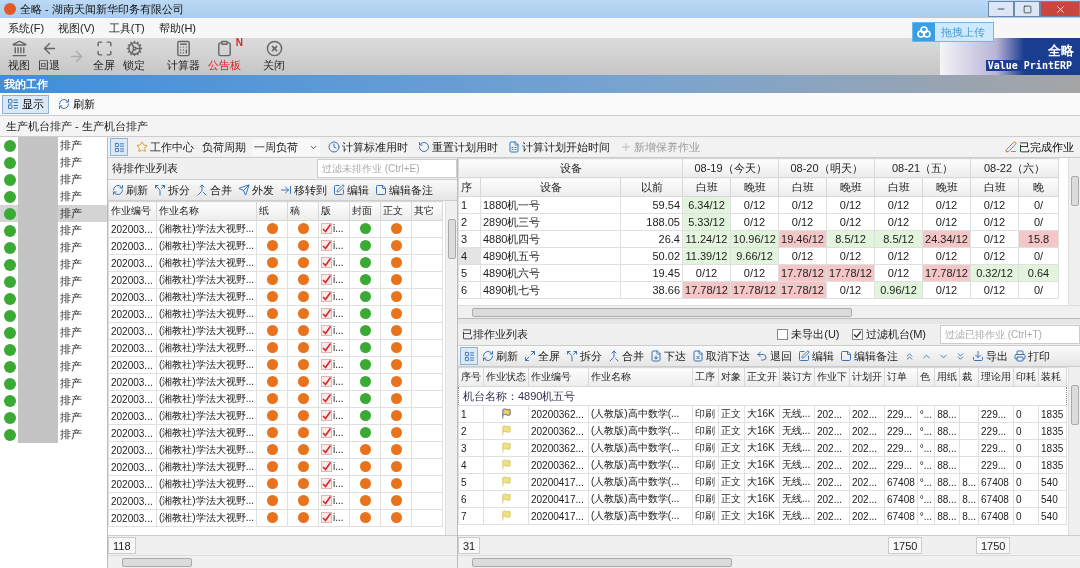 This screenshot has width=1080, height=568. Describe the element at coordinates (25, 104) in the screenshot. I see `view-button: 显示` at that location.